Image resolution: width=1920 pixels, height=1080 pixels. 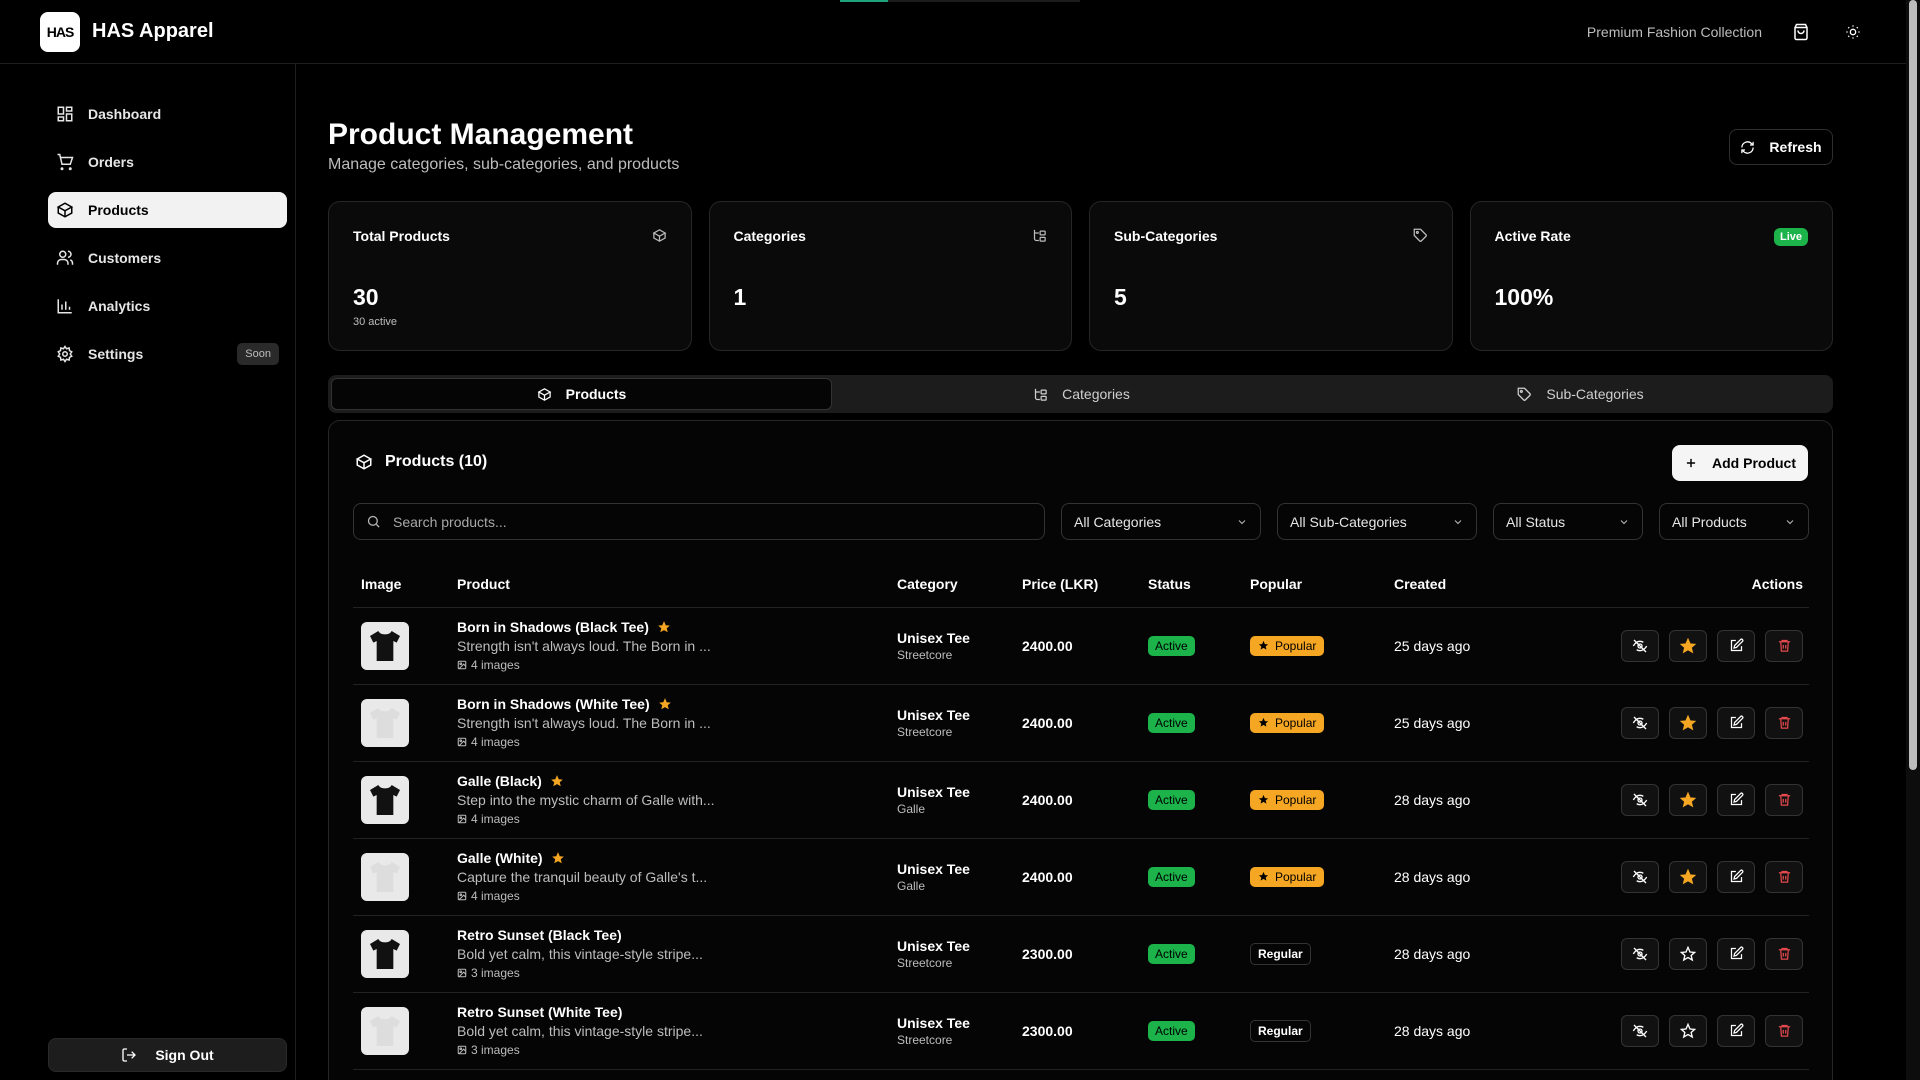 What do you see at coordinates (1171, 799) in the screenshot?
I see `status-badge: Active` at bounding box center [1171, 799].